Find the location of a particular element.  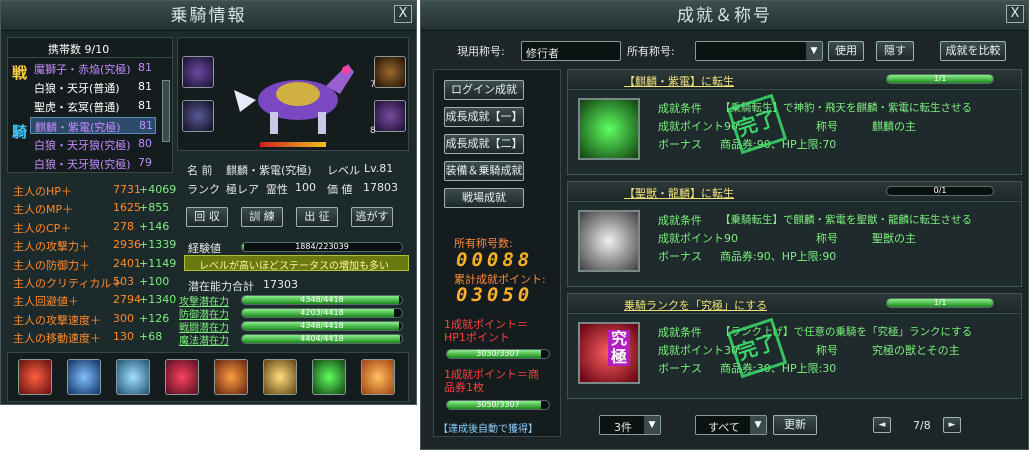

stat-label: 主人の防御力＋ is located at coordinates (51, 265).